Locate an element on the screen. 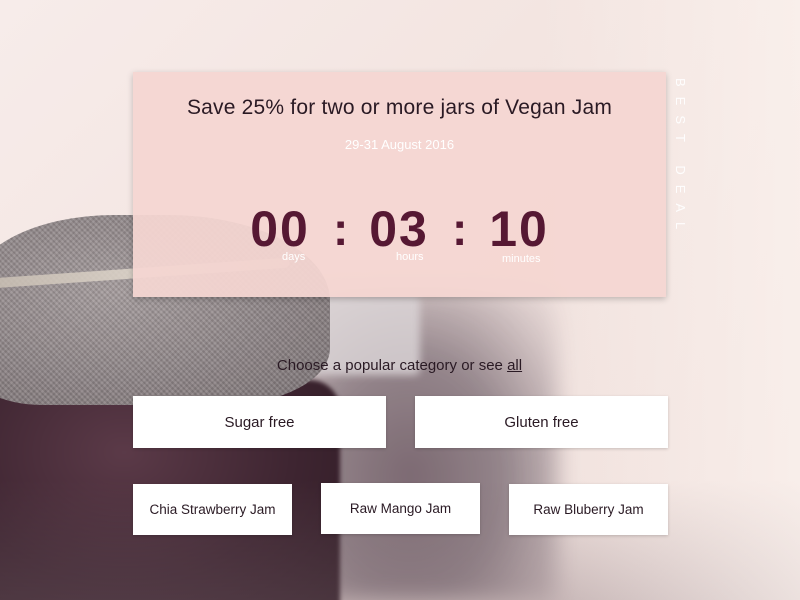 This screenshot has height=600, width=800. countdown-days-value: 00 is located at coordinates (280, 229).